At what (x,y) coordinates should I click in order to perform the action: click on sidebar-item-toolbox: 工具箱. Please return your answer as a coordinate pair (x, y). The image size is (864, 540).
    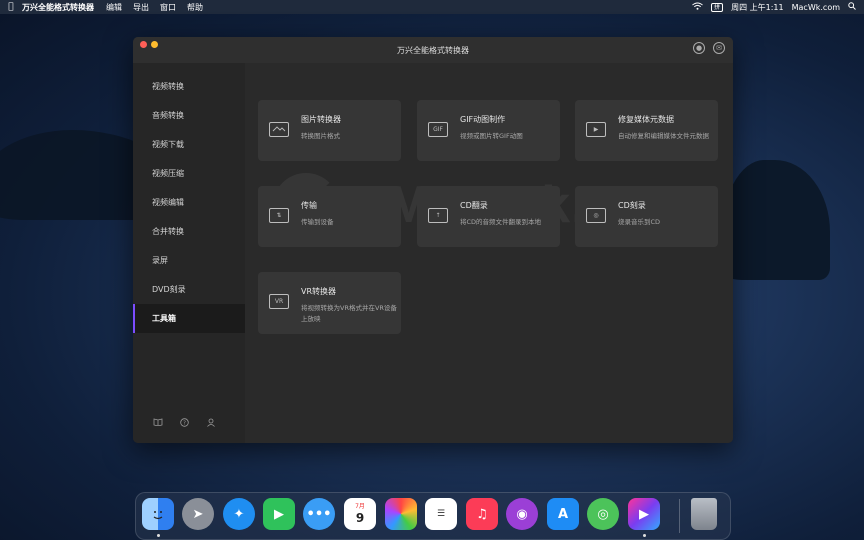
    Looking at the image, I should click on (189, 318).